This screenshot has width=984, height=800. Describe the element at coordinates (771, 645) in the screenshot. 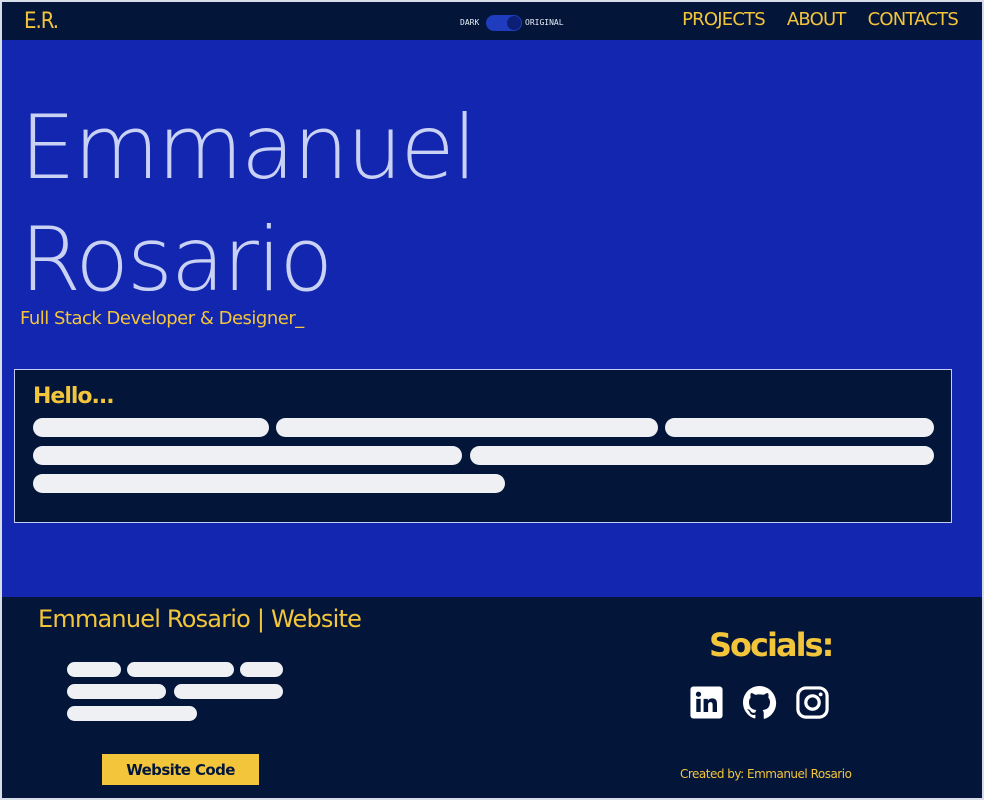

I see `socials-title: Socials:` at that location.